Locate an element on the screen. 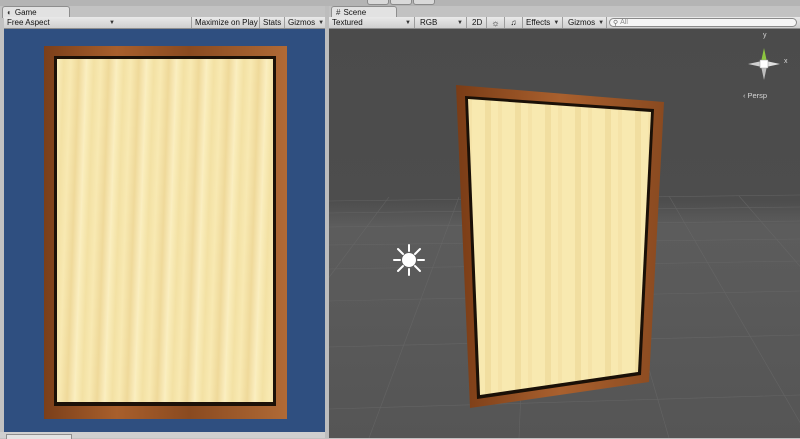  audio-toggle-icon: ♫ is located at coordinates (513, 22).